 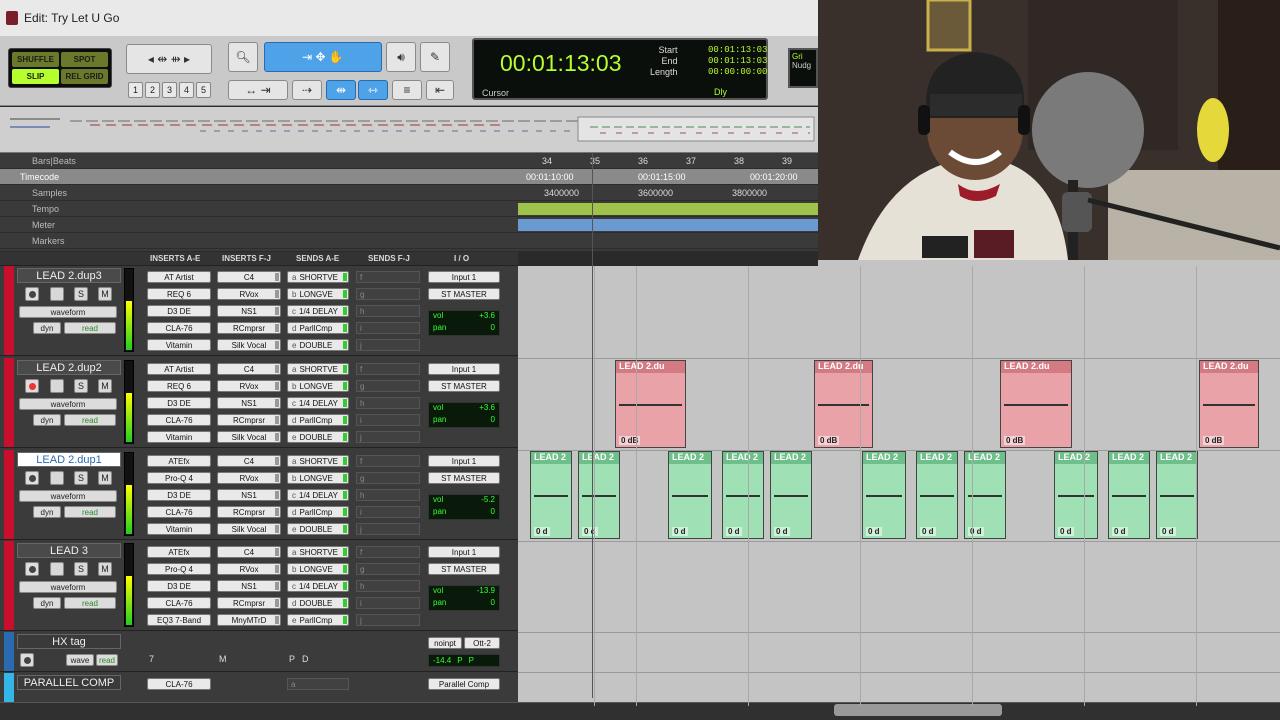 What do you see at coordinates (258, 90) in the screenshot?
I see `edit-options-group: ↔ ⇥` at bounding box center [258, 90].